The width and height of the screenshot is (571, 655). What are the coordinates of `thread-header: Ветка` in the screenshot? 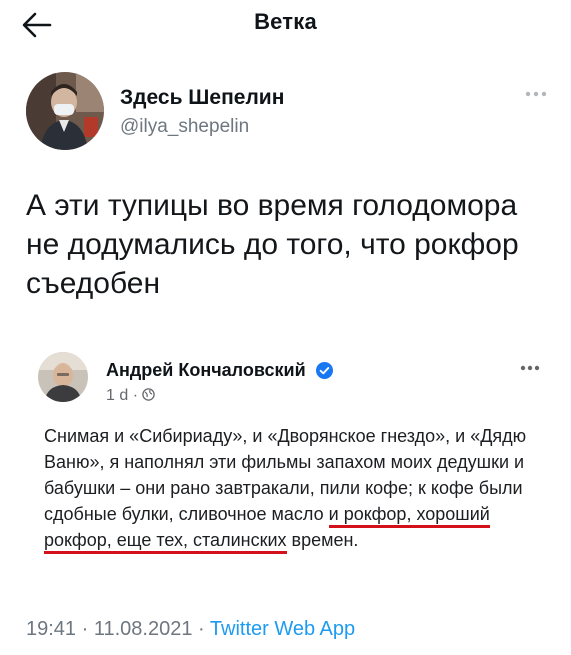 It's located at (285, 26).